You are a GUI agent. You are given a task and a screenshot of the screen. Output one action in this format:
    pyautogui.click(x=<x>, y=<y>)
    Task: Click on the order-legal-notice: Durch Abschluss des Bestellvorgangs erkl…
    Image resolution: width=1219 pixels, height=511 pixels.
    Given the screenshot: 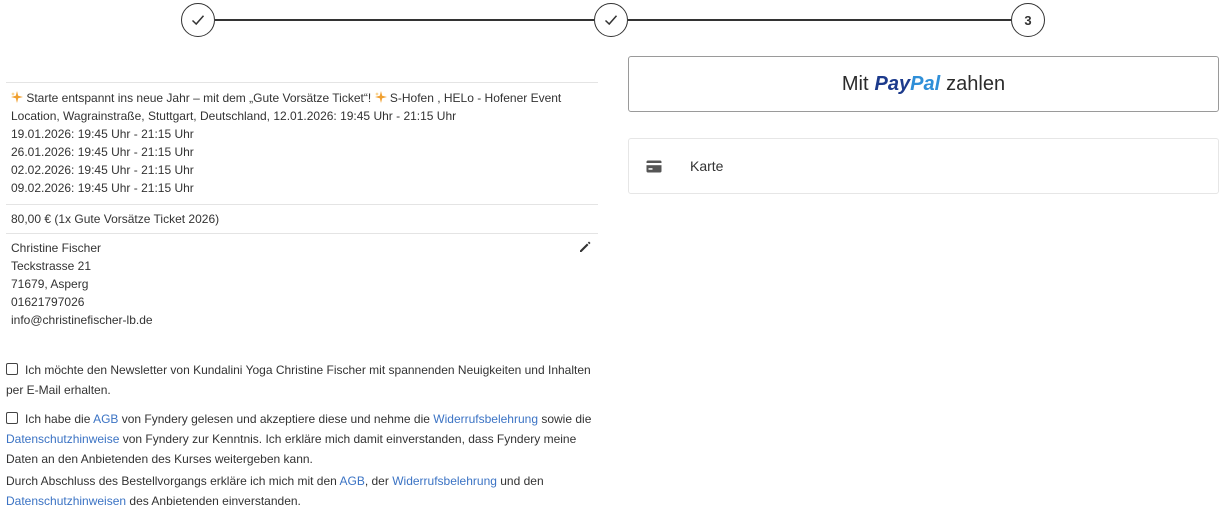 What is the action you would take?
    pyautogui.click(x=275, y=491)
    